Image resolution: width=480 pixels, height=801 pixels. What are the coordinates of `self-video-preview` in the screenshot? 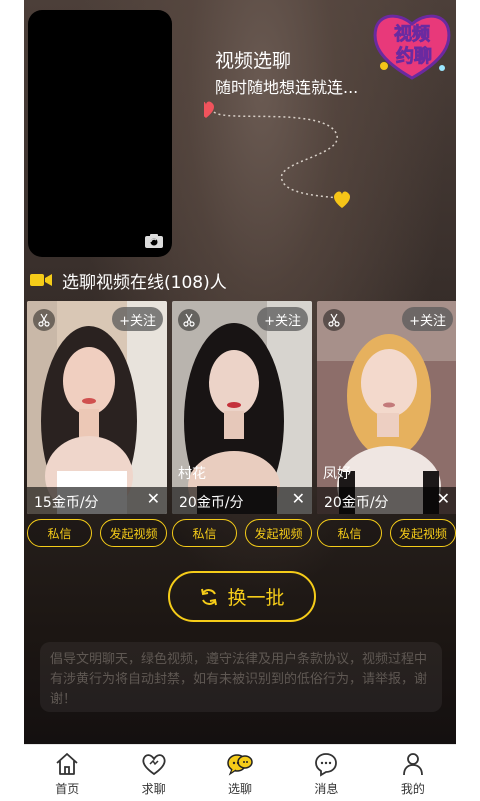 It's located at (100, 133).